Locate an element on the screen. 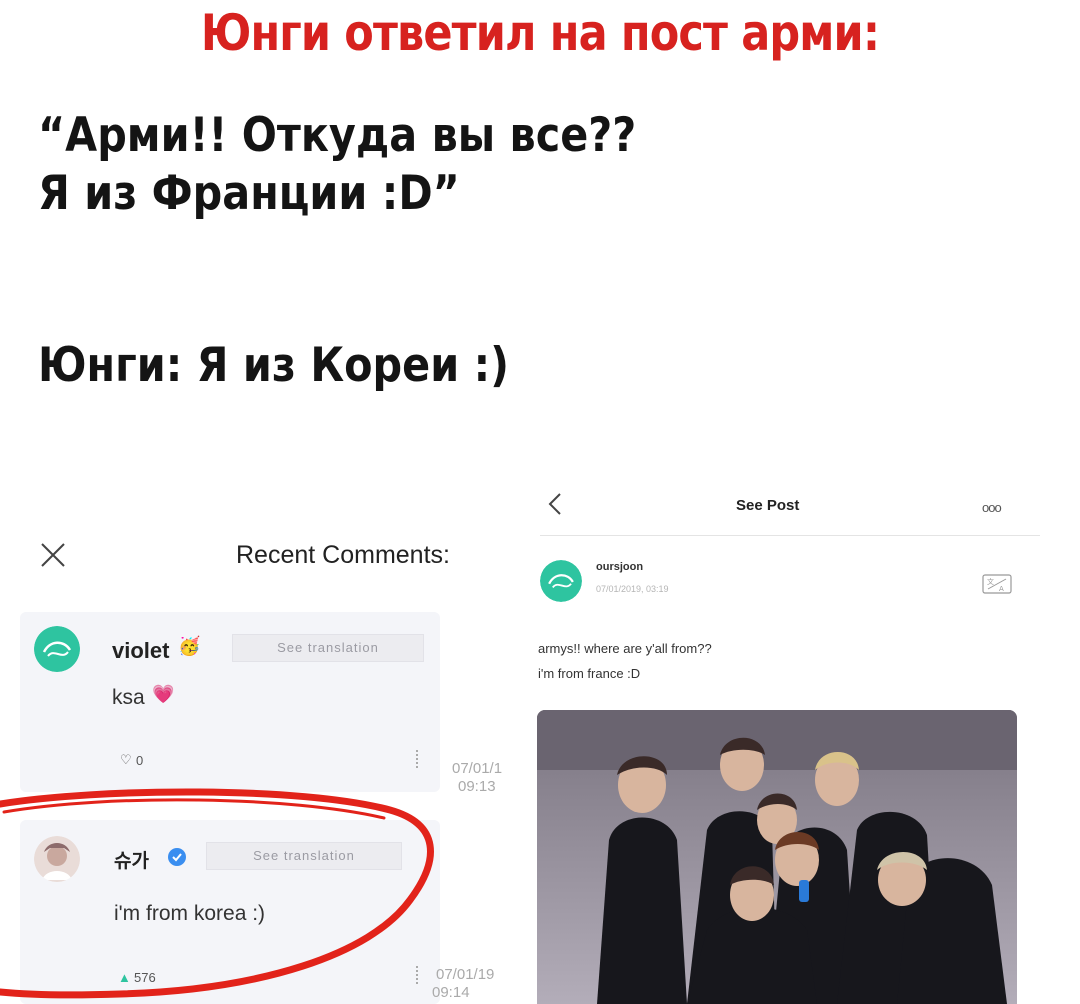 Image resolution: width=1080 pixels, height=1004 pixels. post-photo is located at coordinates (777, 857).